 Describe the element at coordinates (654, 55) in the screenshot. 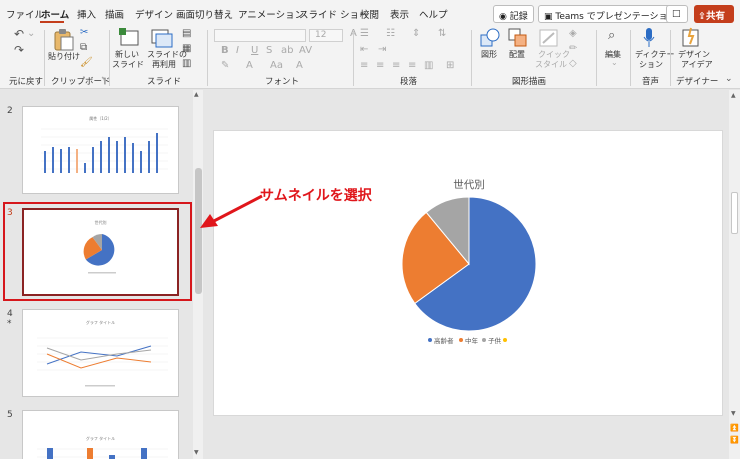

I see `dictate-label-1: ディクテー` at that location.